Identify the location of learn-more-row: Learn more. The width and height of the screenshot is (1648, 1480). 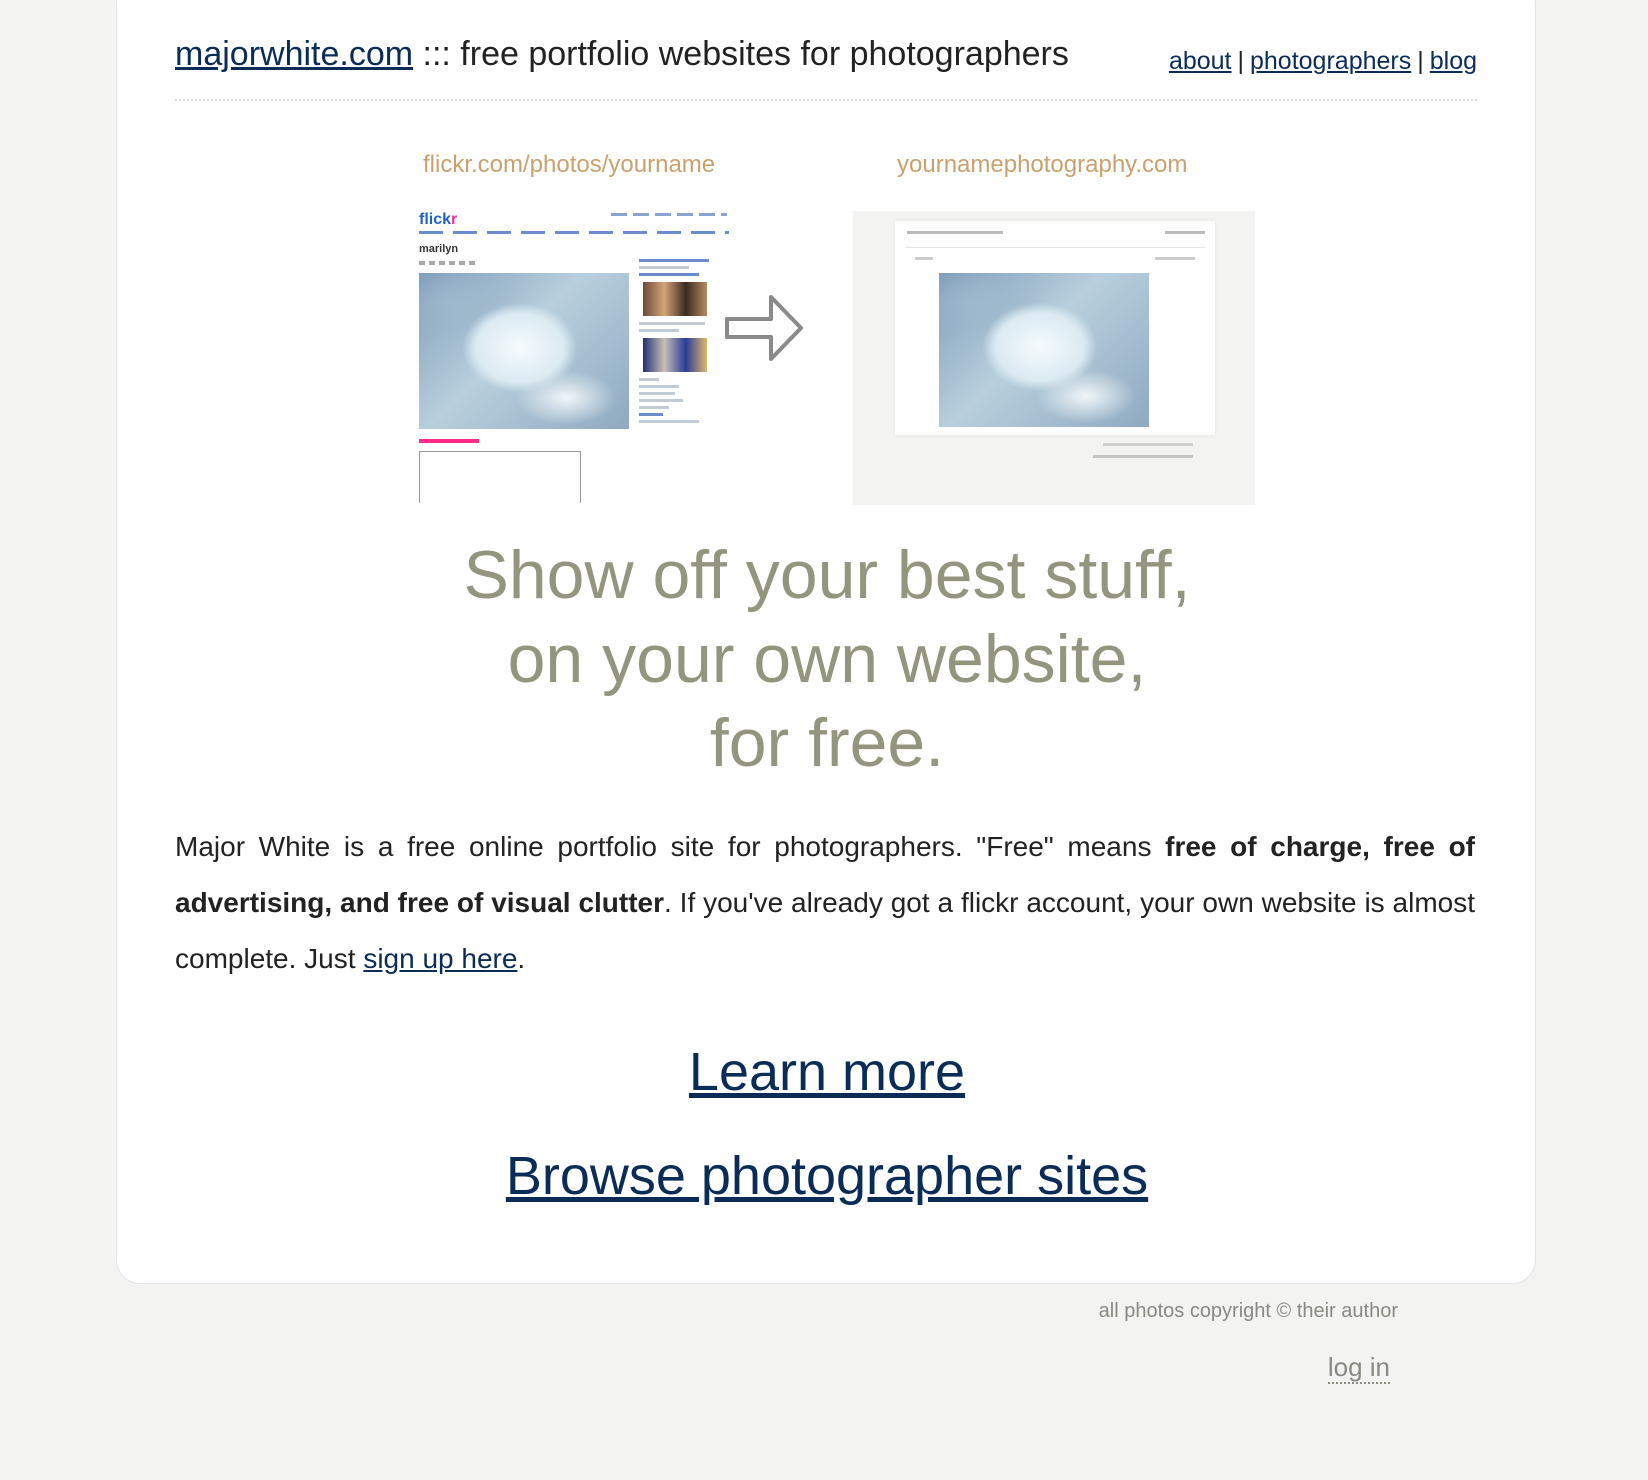
(827, 1072).